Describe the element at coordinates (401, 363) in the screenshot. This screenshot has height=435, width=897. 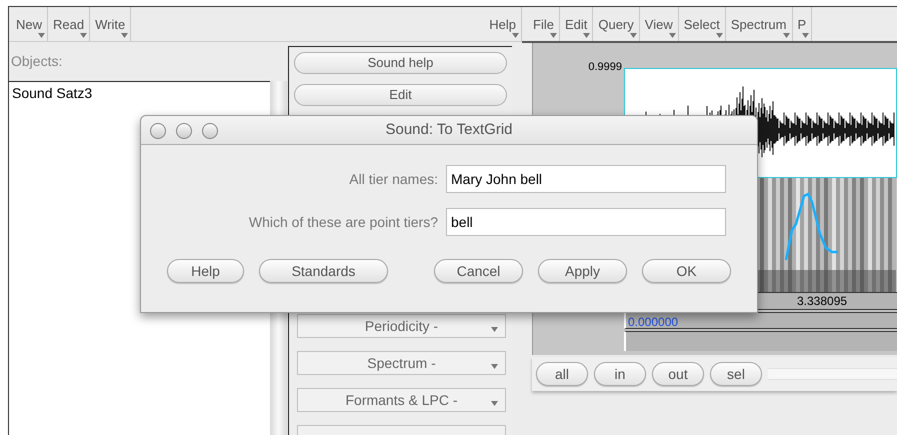
I see `menu-button: Spectrum -` at that location.